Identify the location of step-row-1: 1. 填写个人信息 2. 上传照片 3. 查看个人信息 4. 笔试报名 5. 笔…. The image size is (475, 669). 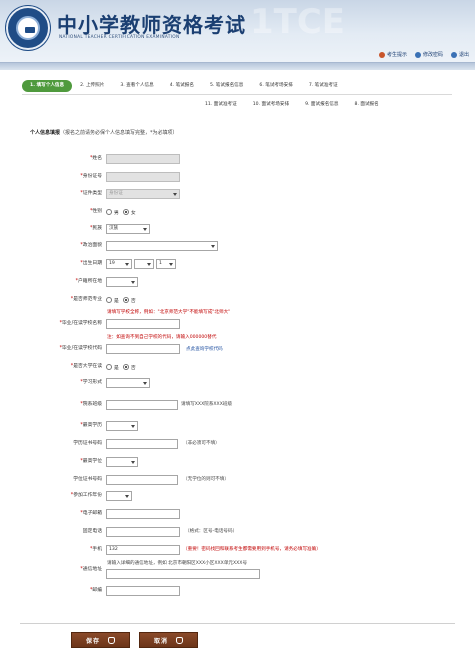
(184, 86).